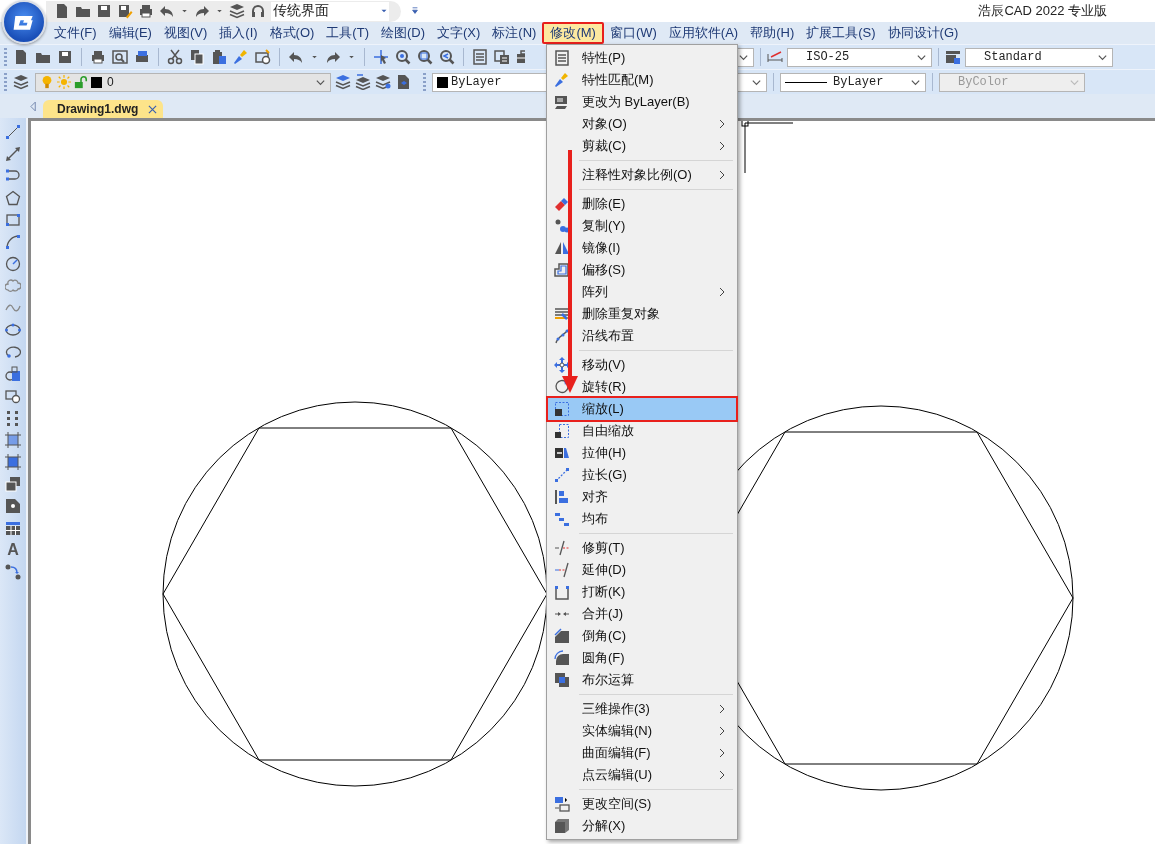 This screenshot has height=844, width=1155. Describe the element at coordinates (13, 462) in the screenshot. I see `gradient-icon` at that location.